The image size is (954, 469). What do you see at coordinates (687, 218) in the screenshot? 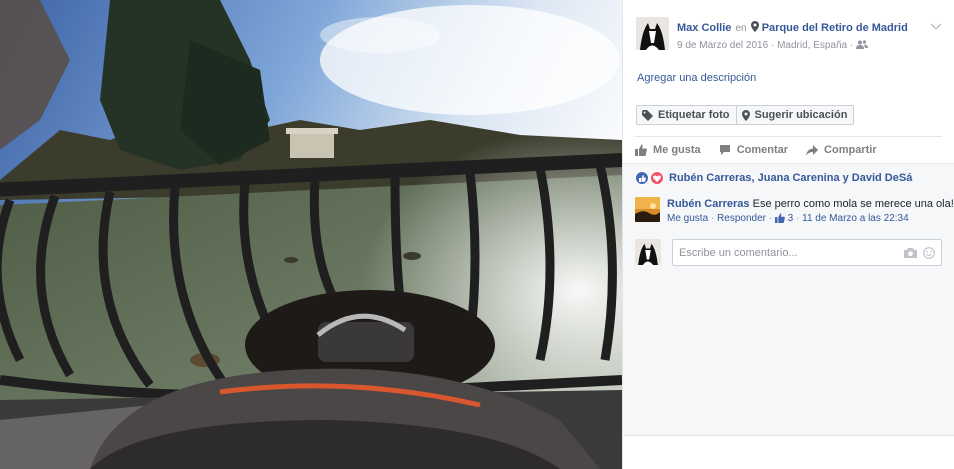
I see `comment-like-link: Me gusta` at bounding box center [687, 218].